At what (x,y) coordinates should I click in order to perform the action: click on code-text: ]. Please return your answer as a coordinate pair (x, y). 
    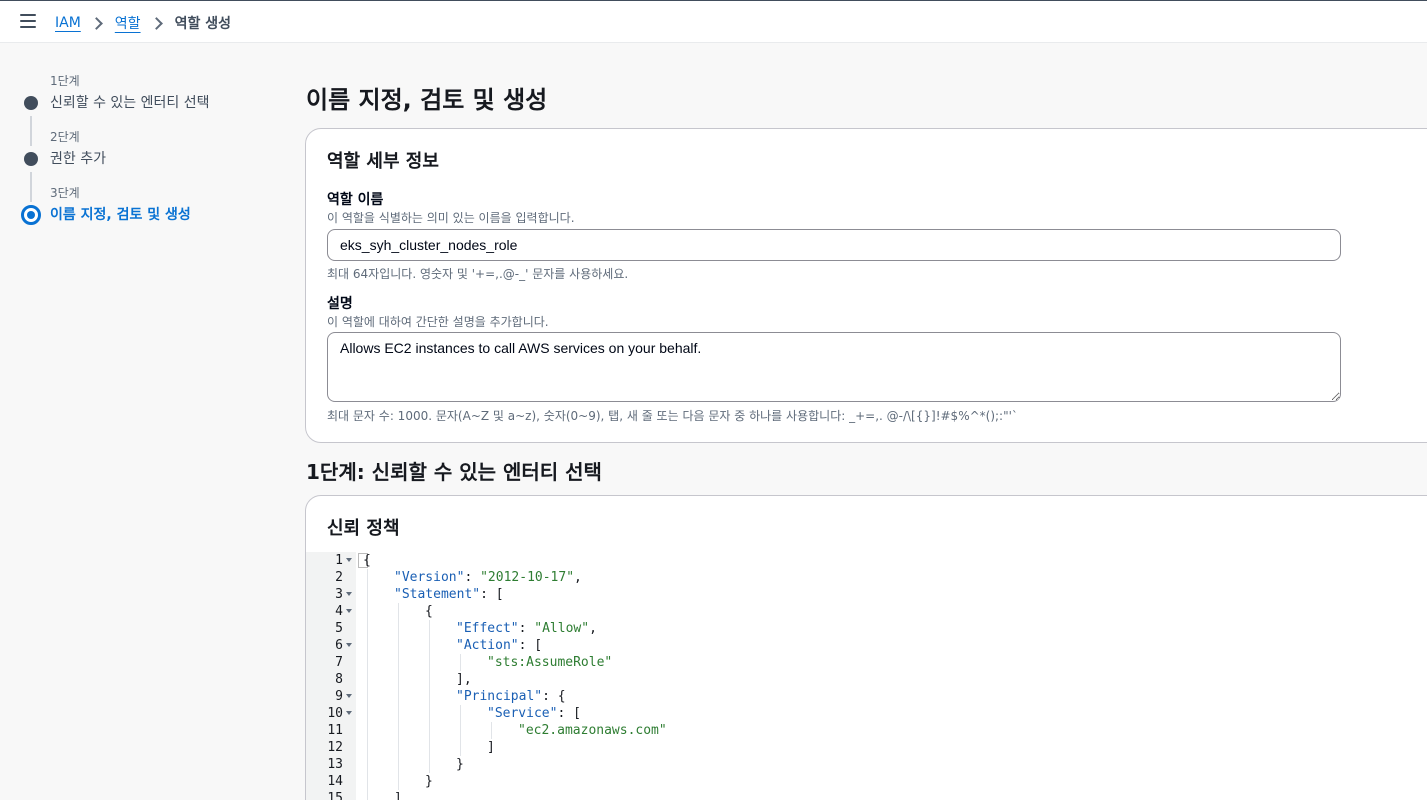
    Looking at the image, I should click on (491, 747).